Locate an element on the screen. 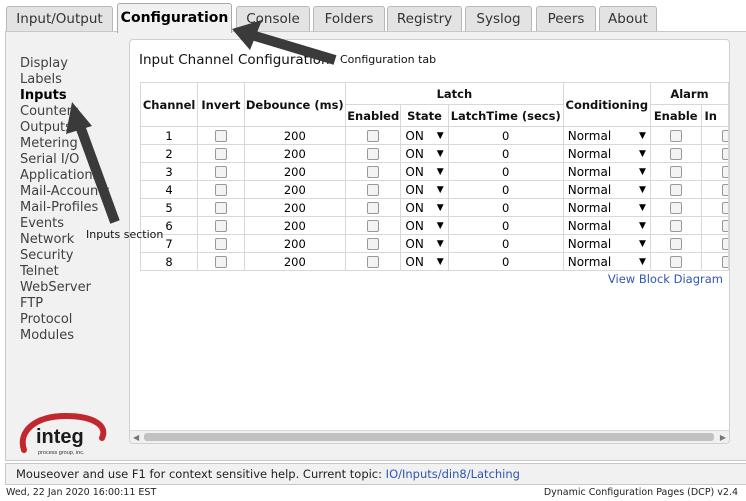  scrollbar-thumb is located at coordinates (429, 437).